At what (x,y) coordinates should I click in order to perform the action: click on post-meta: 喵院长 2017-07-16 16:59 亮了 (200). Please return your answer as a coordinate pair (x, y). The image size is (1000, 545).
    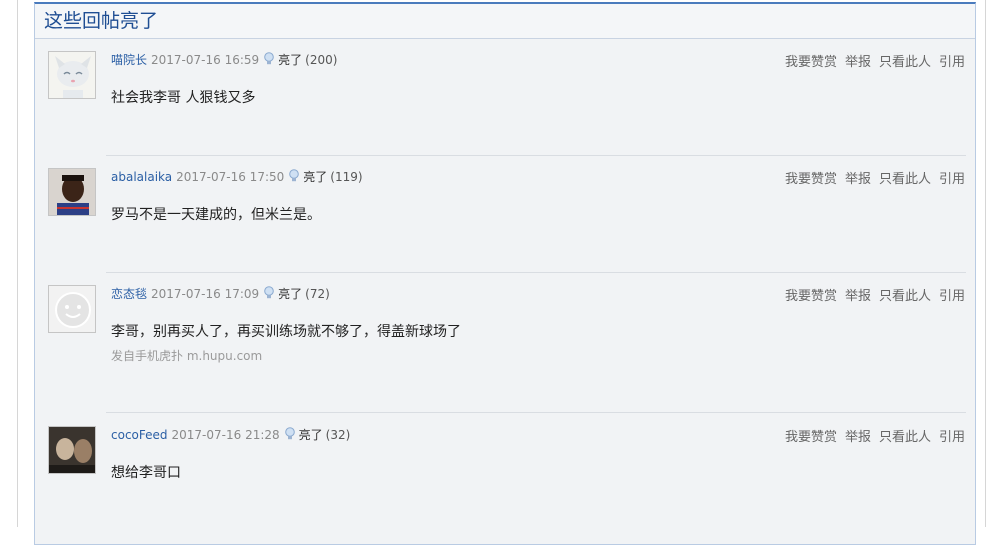
    Looking at the image, I should click on (224, 59).